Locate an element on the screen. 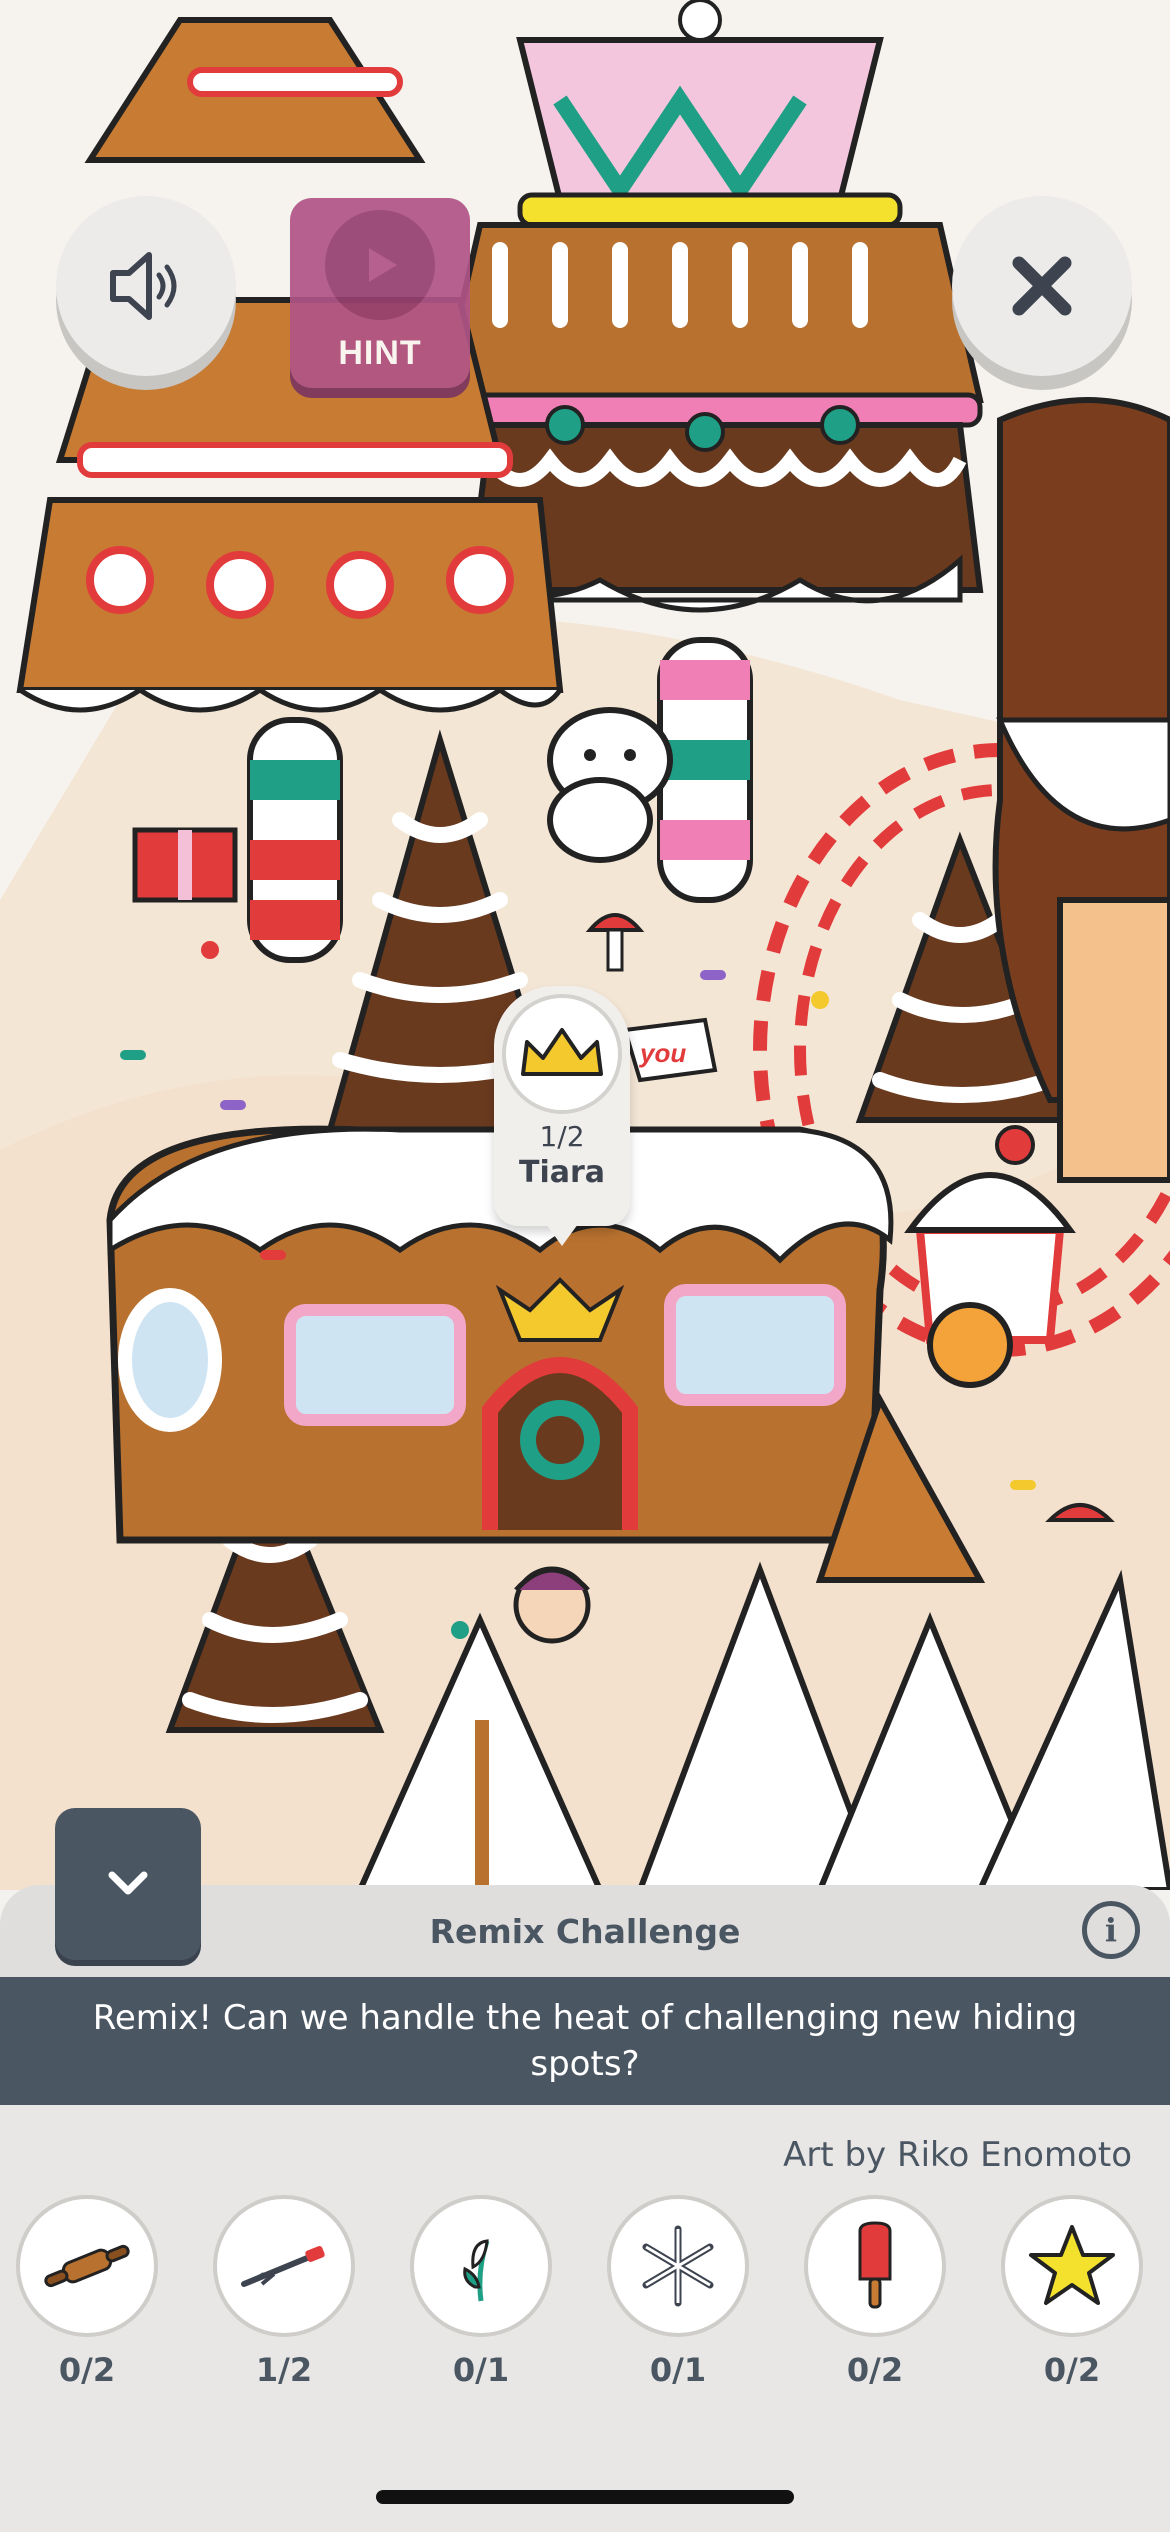 Image resolution: width=1170 pixels, height=2532 pixels. sound-button is located at coordinates (146, 286).